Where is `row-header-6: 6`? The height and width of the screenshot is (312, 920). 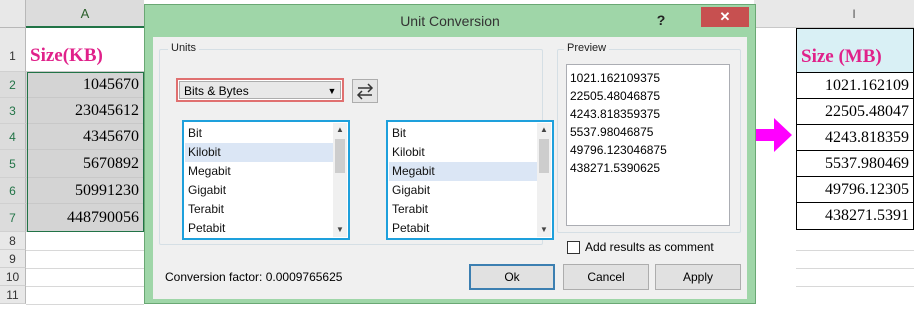 row-header-6: 6 is located at coordinates (13, 191).